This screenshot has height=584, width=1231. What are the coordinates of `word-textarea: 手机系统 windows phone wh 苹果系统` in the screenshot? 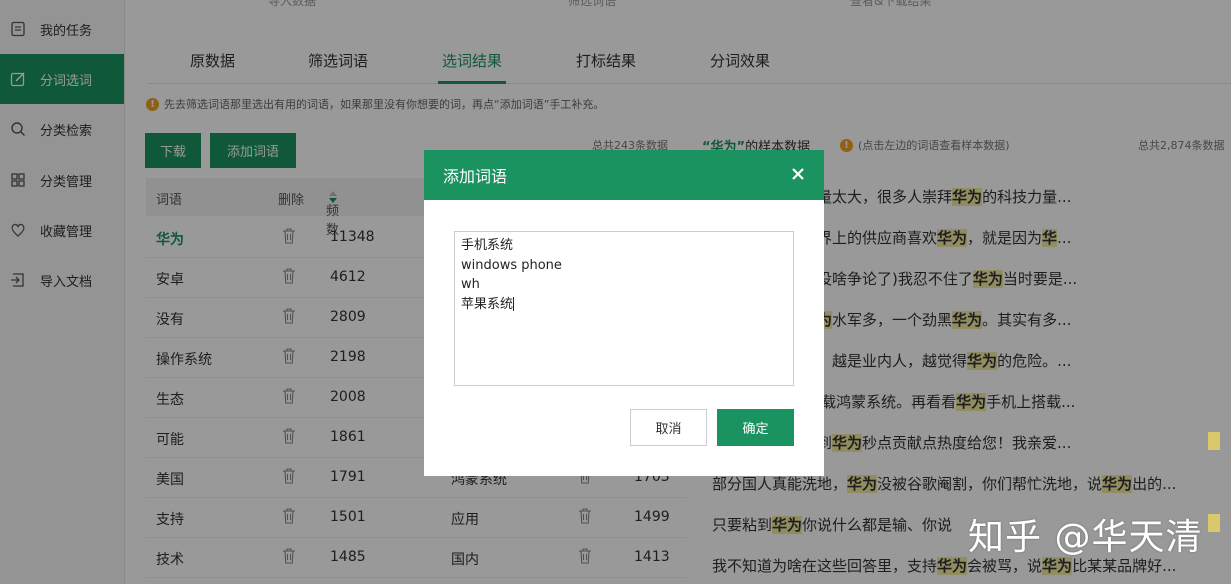 It's located at (624, 308).